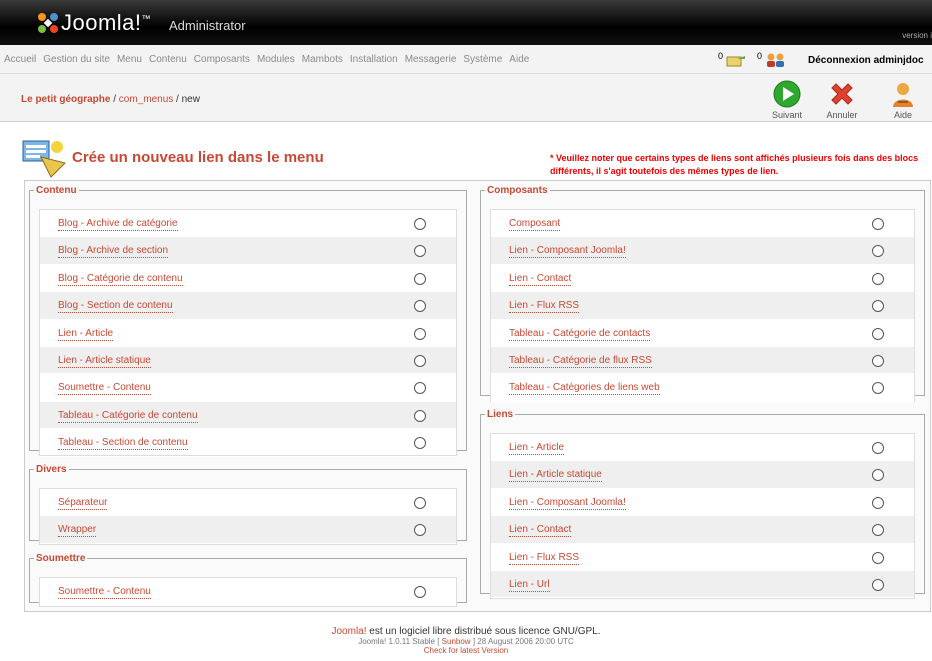 The width and height of the screenshot is (932, 661). Describe the element at coordinates (168, 59) in the screenshot. I see `menu-item-contenu: Contenu` at that location.